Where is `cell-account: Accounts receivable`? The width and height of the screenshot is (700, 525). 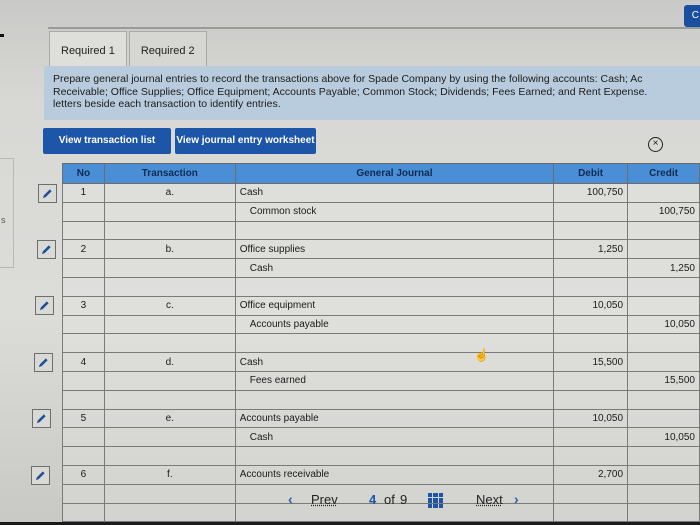
cell-account: Accounts receivable is located at coordinates (394, 474).